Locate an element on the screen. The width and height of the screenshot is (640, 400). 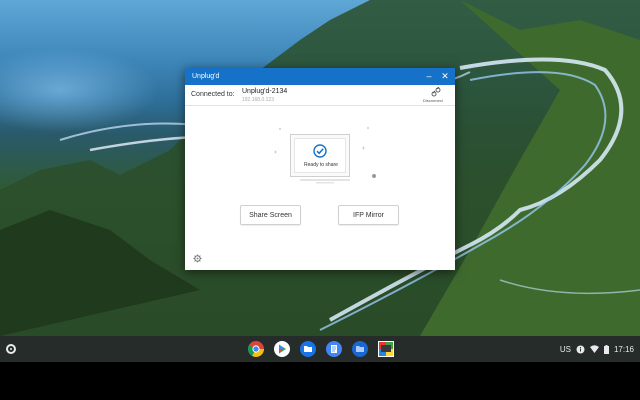
clock: 17:16 is located at coordinates (624, 349).